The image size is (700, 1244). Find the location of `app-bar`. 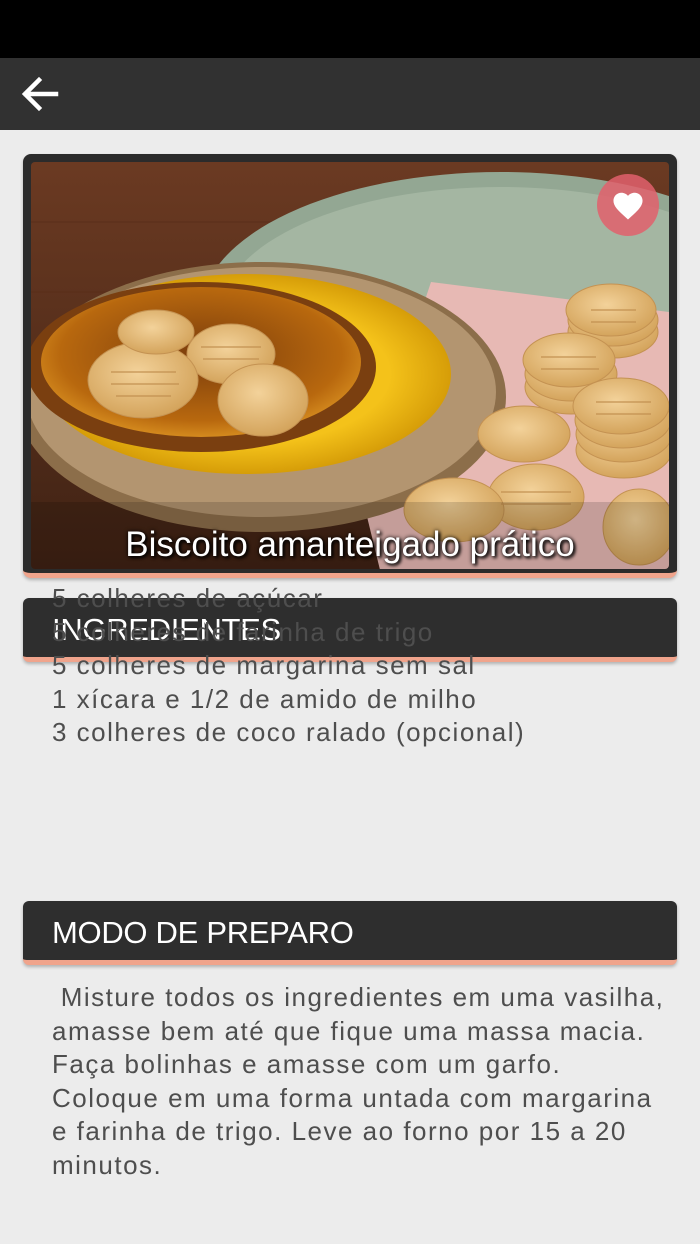

app-bar is located at coordinates (350, 94).